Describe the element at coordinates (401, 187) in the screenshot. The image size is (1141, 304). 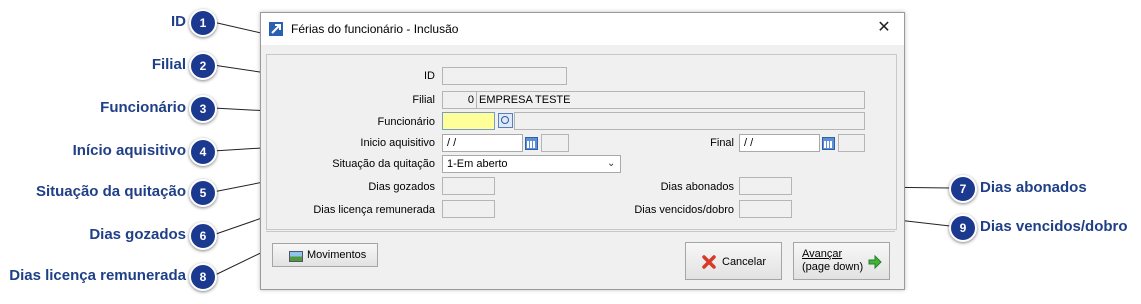
I see `dias-gozados-label: Dias gozados` at that location.